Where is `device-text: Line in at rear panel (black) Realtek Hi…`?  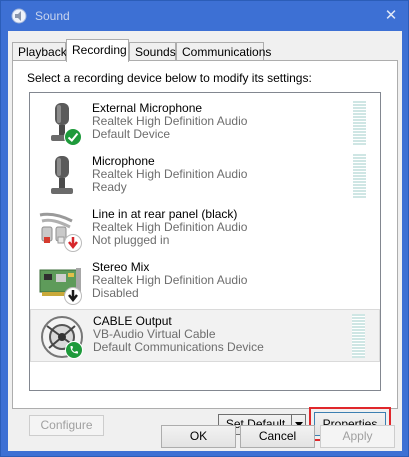
device-text: Line in at rear panel (black) Realtek Hi… is located at coordinates (169, 227).